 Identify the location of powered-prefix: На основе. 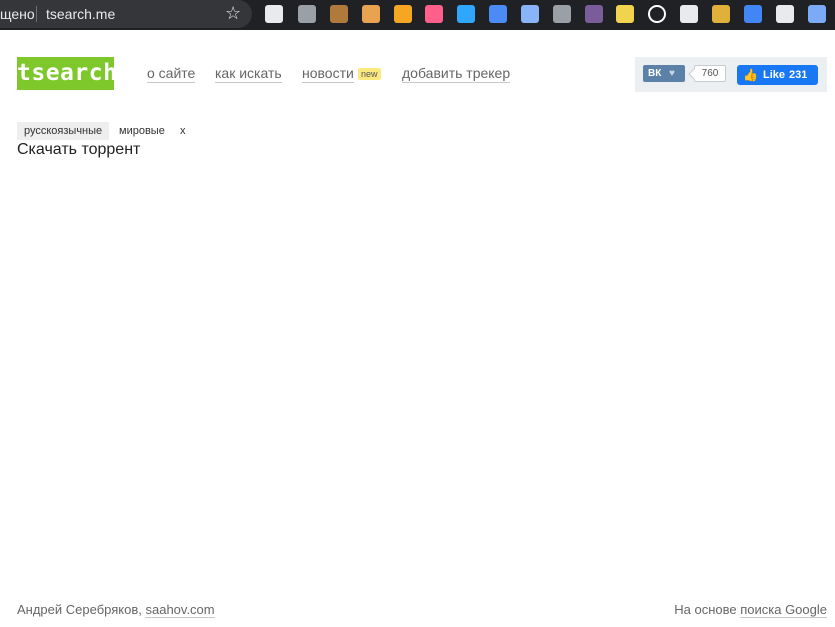
(705, 609).